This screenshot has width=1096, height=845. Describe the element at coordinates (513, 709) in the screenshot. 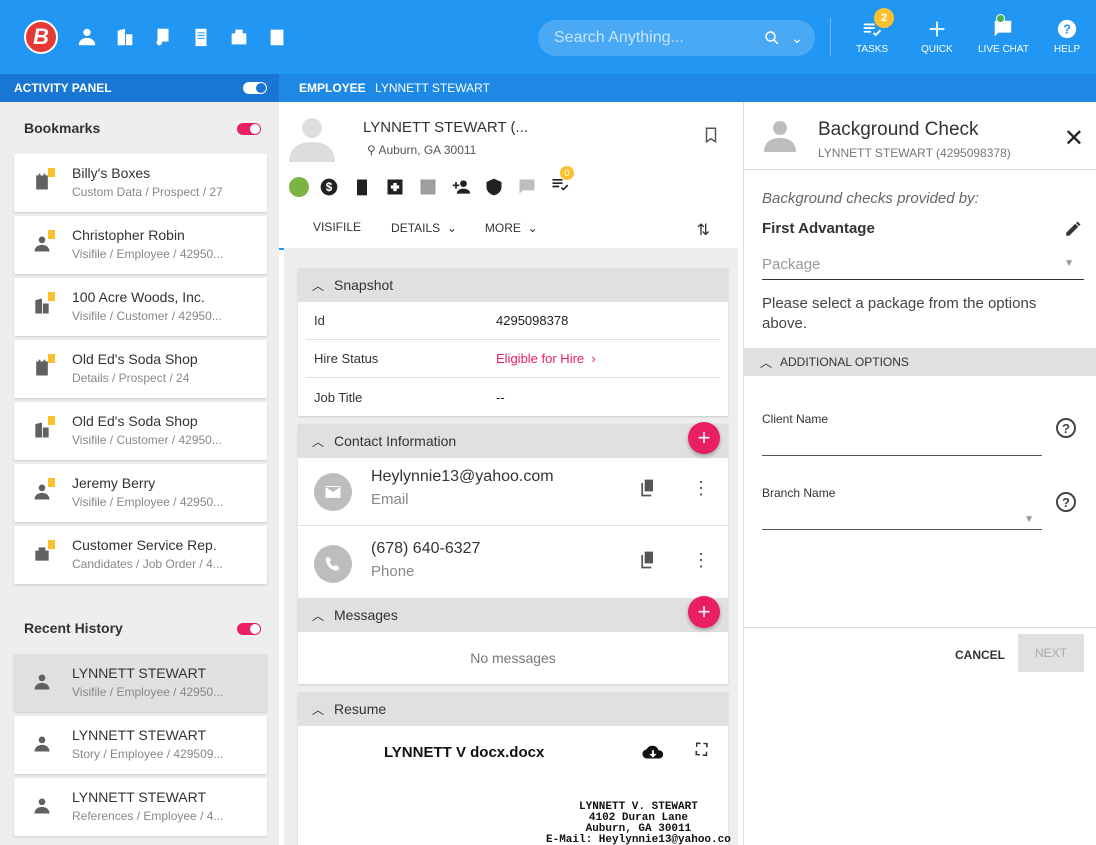

I see `resume-header: ︿ Resume` at that location.